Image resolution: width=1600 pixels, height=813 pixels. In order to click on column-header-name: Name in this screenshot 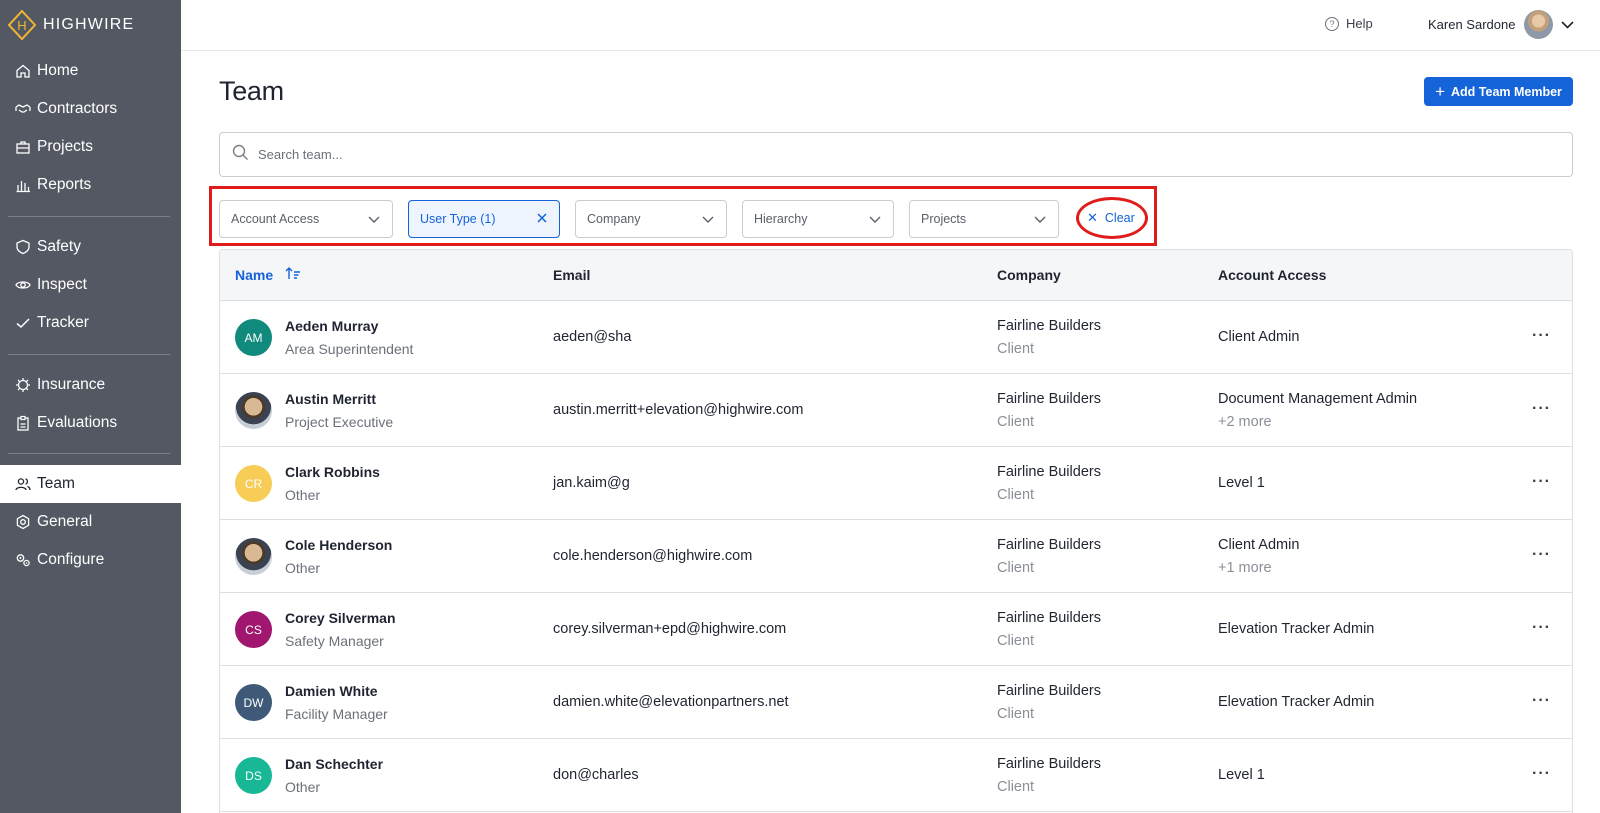, I will do `click(268, 275)`.